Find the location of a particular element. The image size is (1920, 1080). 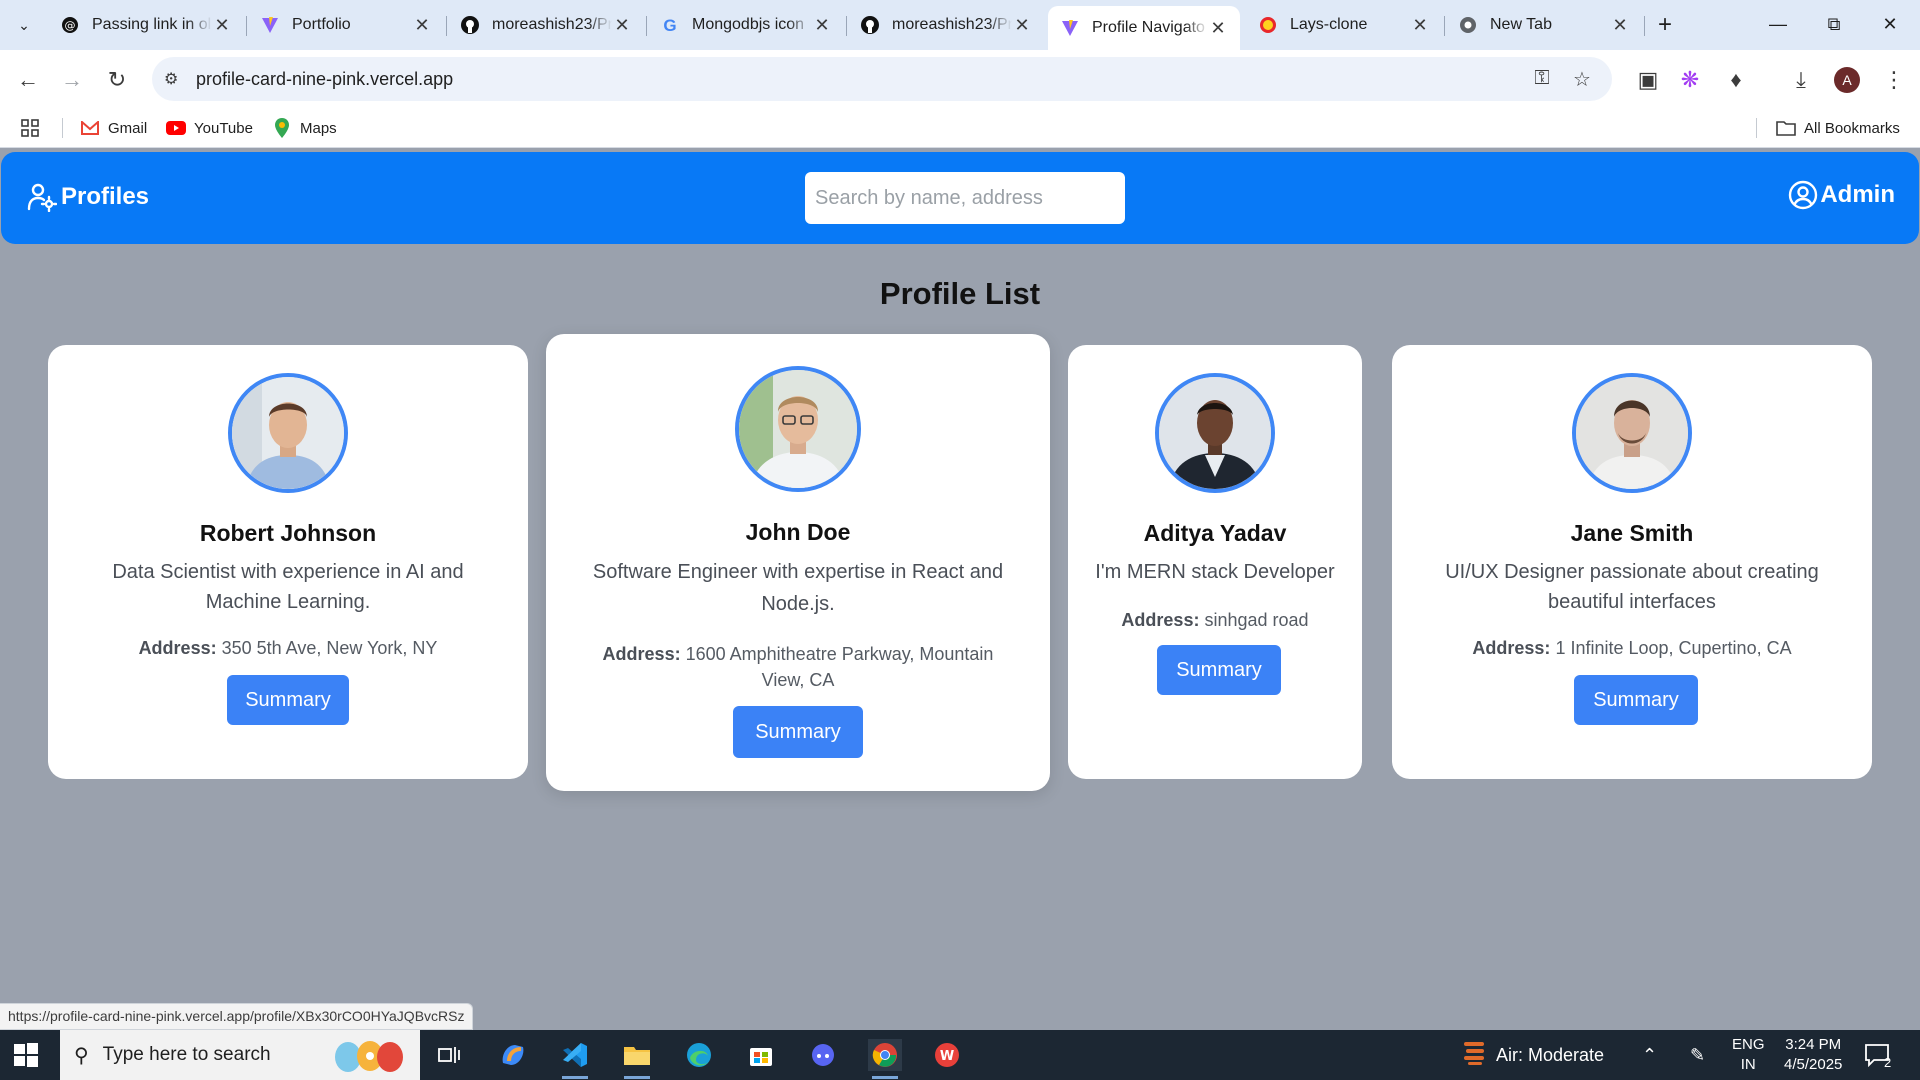

bookmarks-bar: Gmail YouTube Maps All Bookmarks is located at coordinates (960, 128).